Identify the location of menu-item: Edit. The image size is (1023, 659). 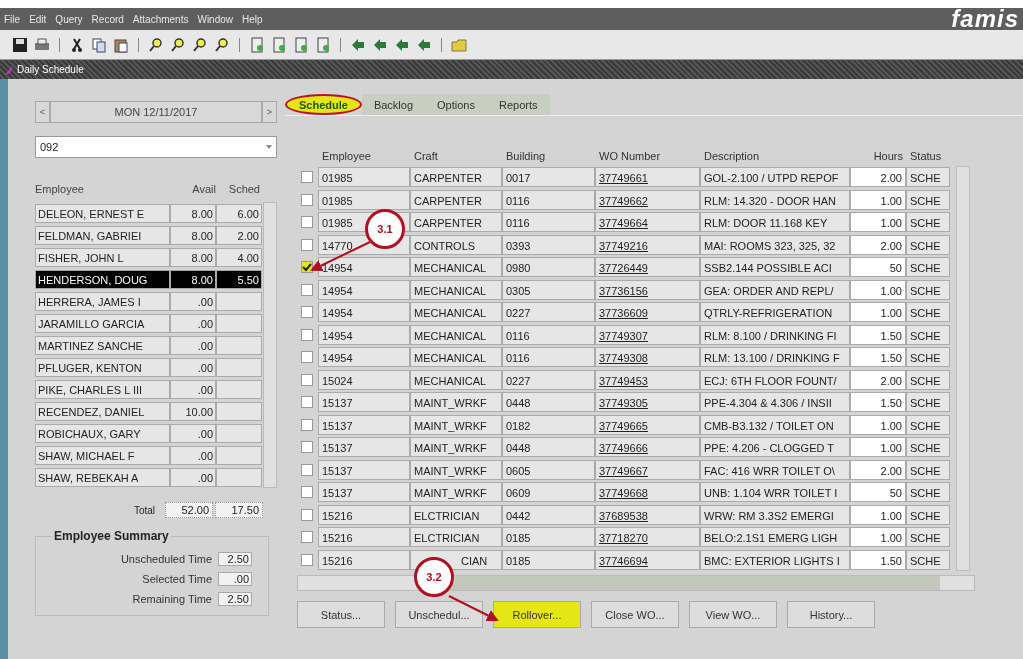
(38, 19).